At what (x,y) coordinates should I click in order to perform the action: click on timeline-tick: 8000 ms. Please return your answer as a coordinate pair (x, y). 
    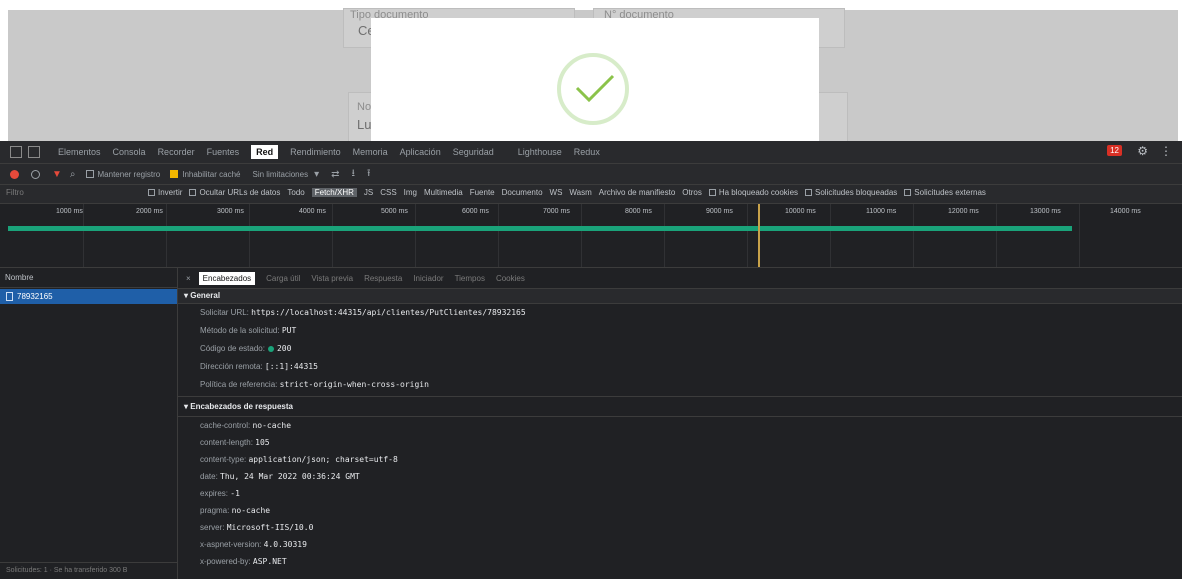
    Looking at the image, I should click on (638, 211).